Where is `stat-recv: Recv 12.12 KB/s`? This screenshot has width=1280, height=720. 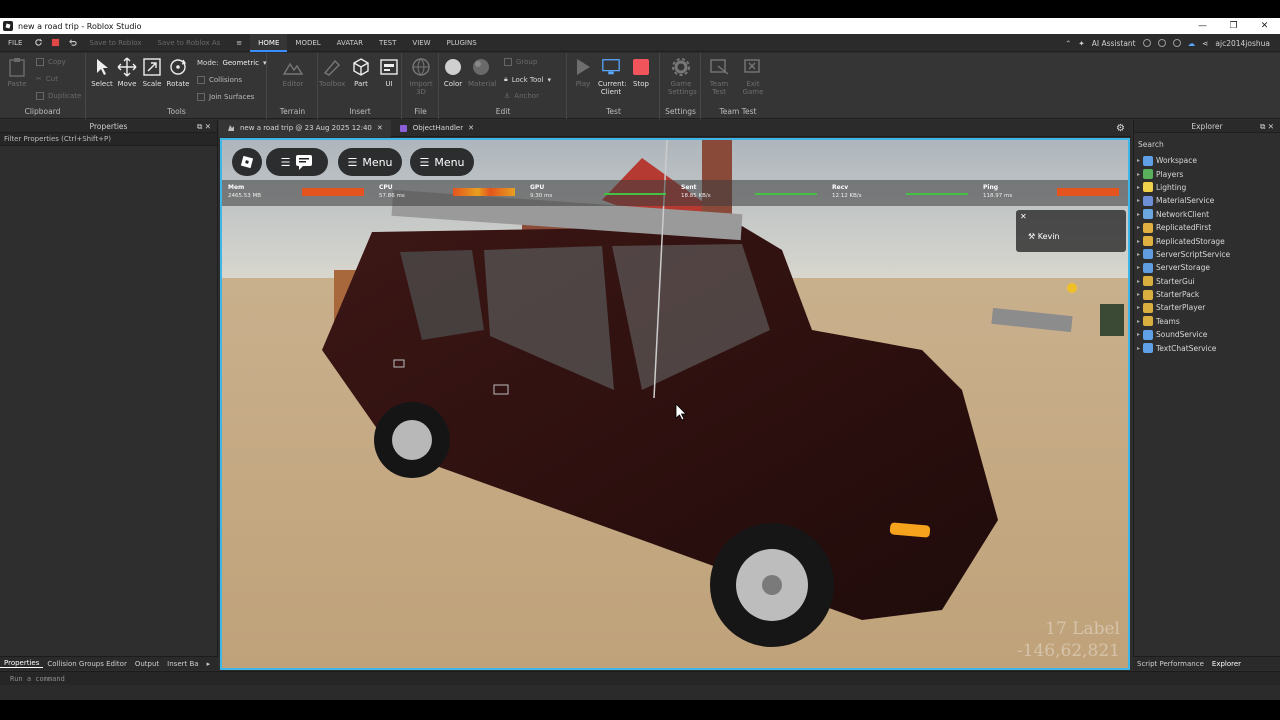 stat-recv: Recv 12.12 KB/s is located at coordinates (900, 193).